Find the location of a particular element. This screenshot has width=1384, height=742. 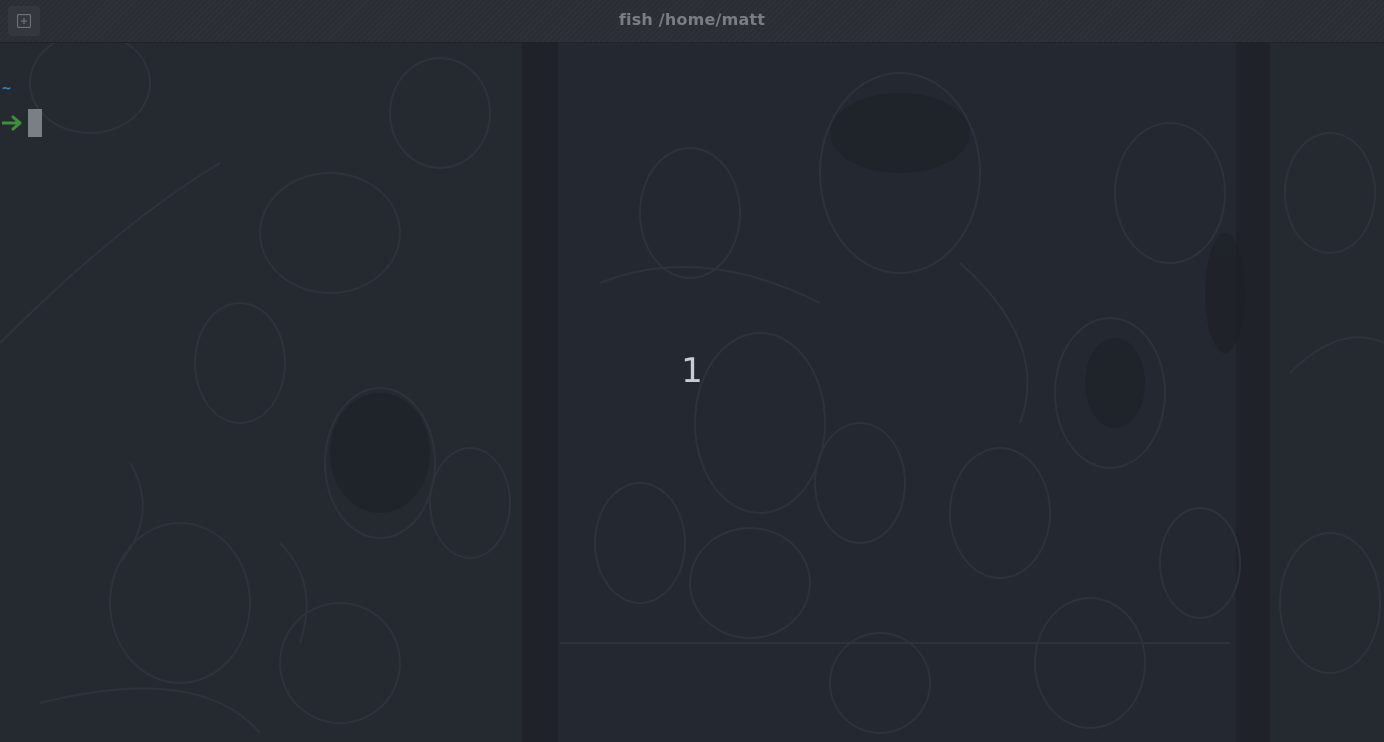

title-bar: fish /home/matt is located at coordinates (692, 21).